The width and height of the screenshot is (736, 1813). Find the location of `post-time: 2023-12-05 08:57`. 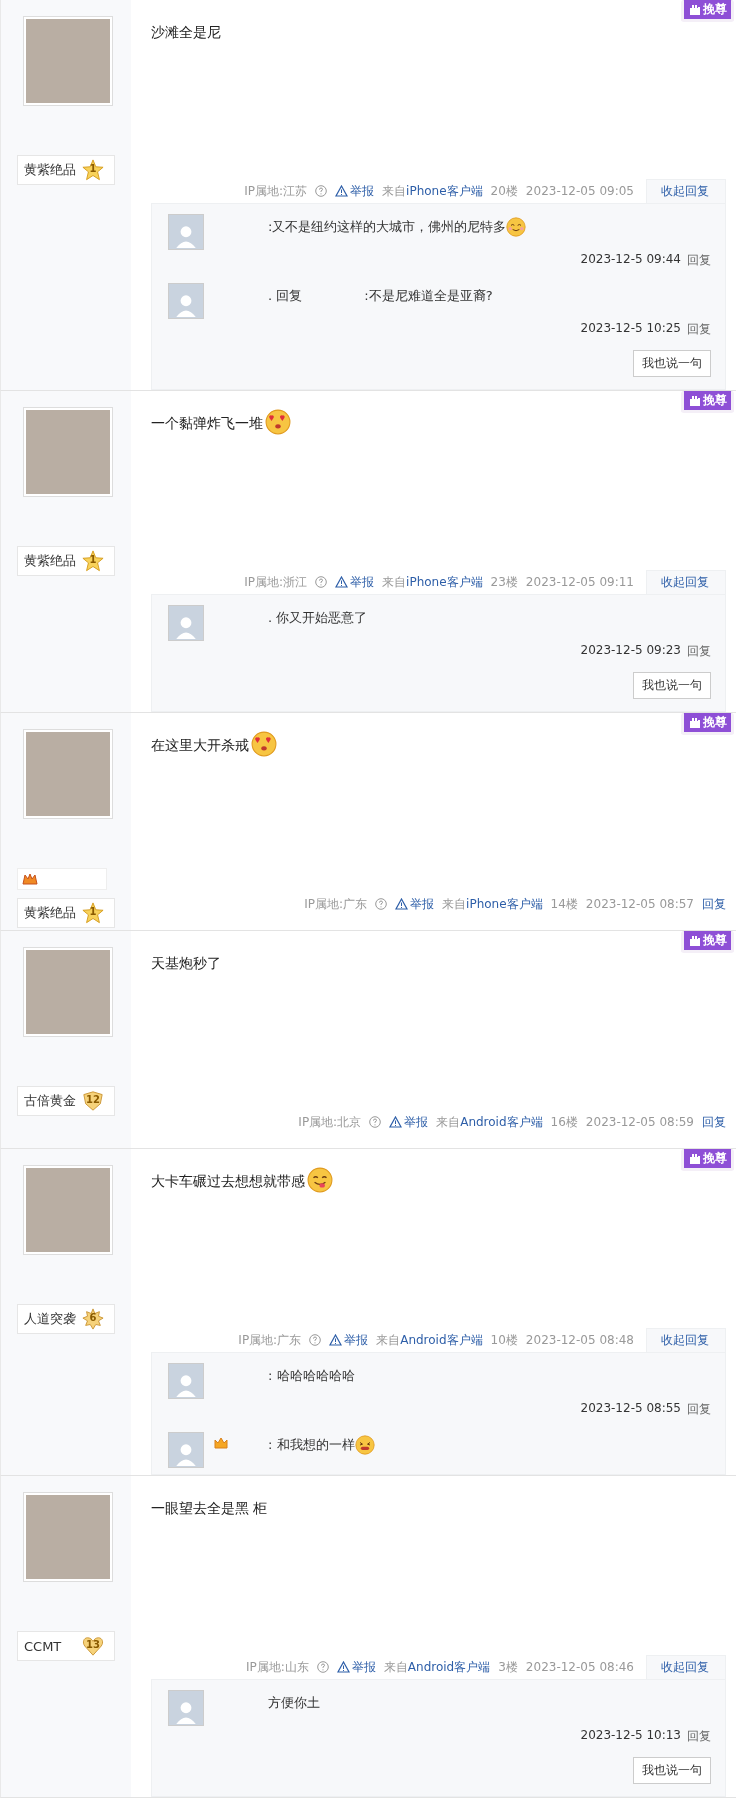

post-time: 2023-12-05 08:57 is located at coordinates (639, 904).